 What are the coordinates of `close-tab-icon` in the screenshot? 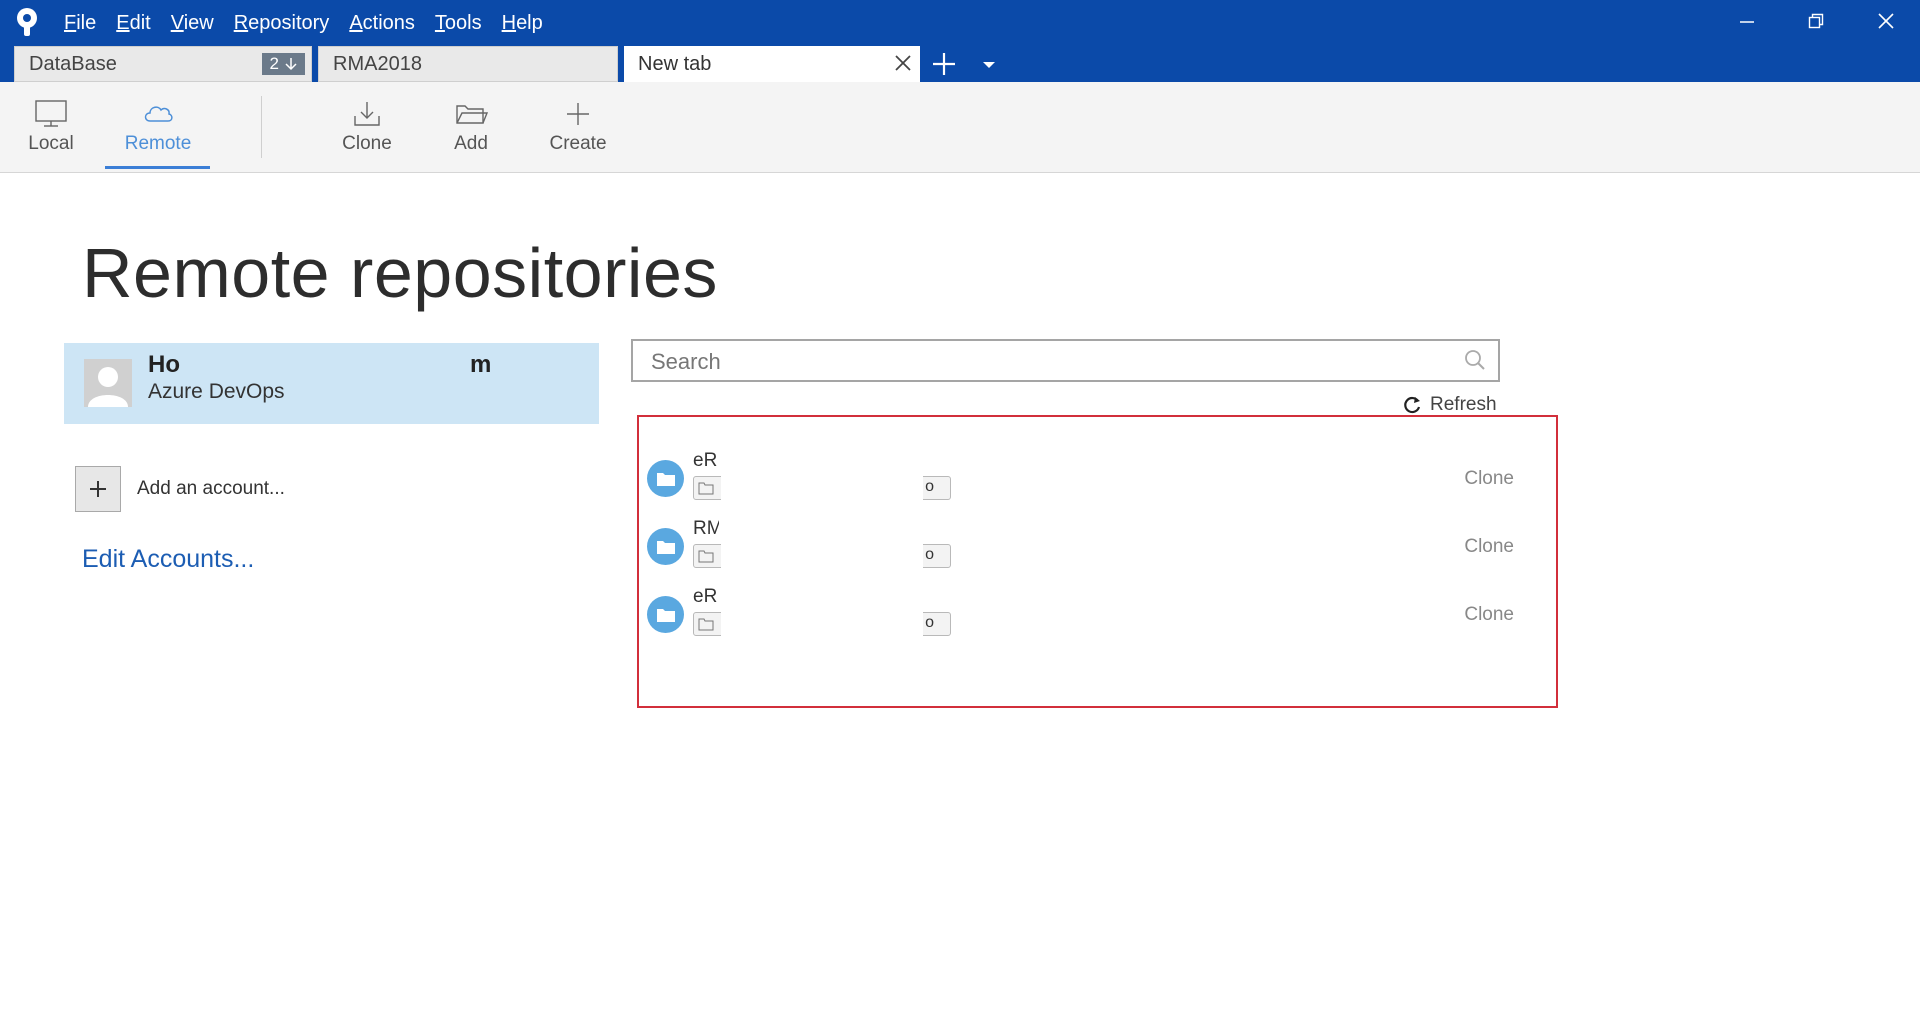 It's located at (903, 63).